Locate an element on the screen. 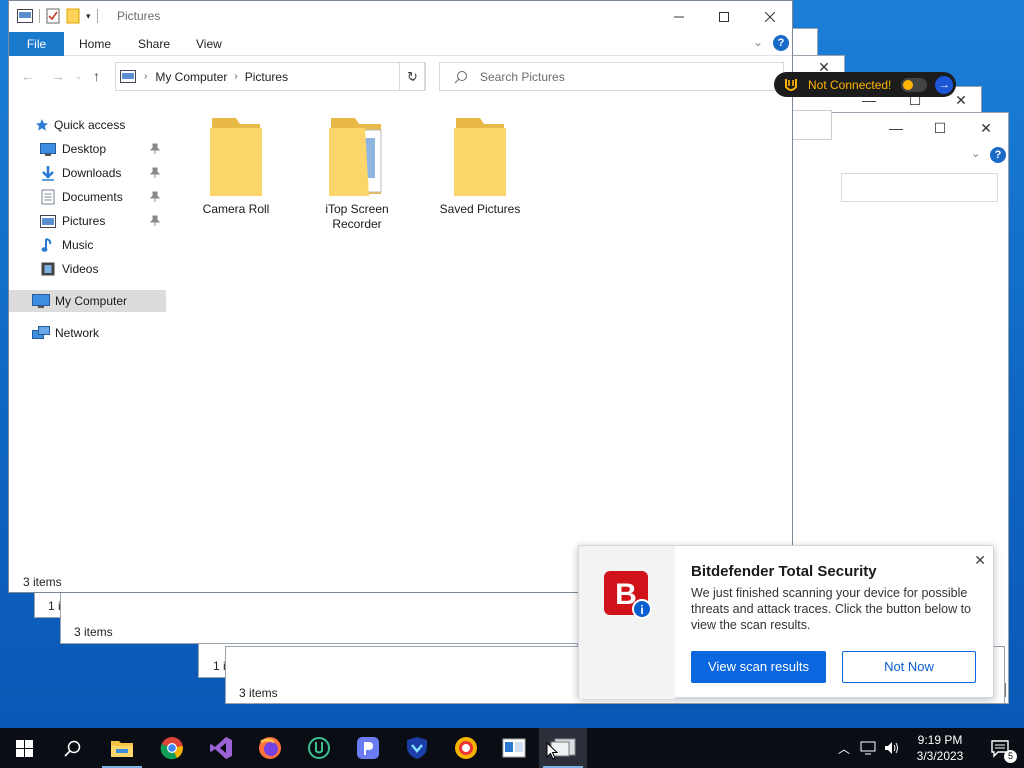 Image resolution: width=1024 pixels, height=768 pixels. firefox-icon is located at coordinates (270, 748).